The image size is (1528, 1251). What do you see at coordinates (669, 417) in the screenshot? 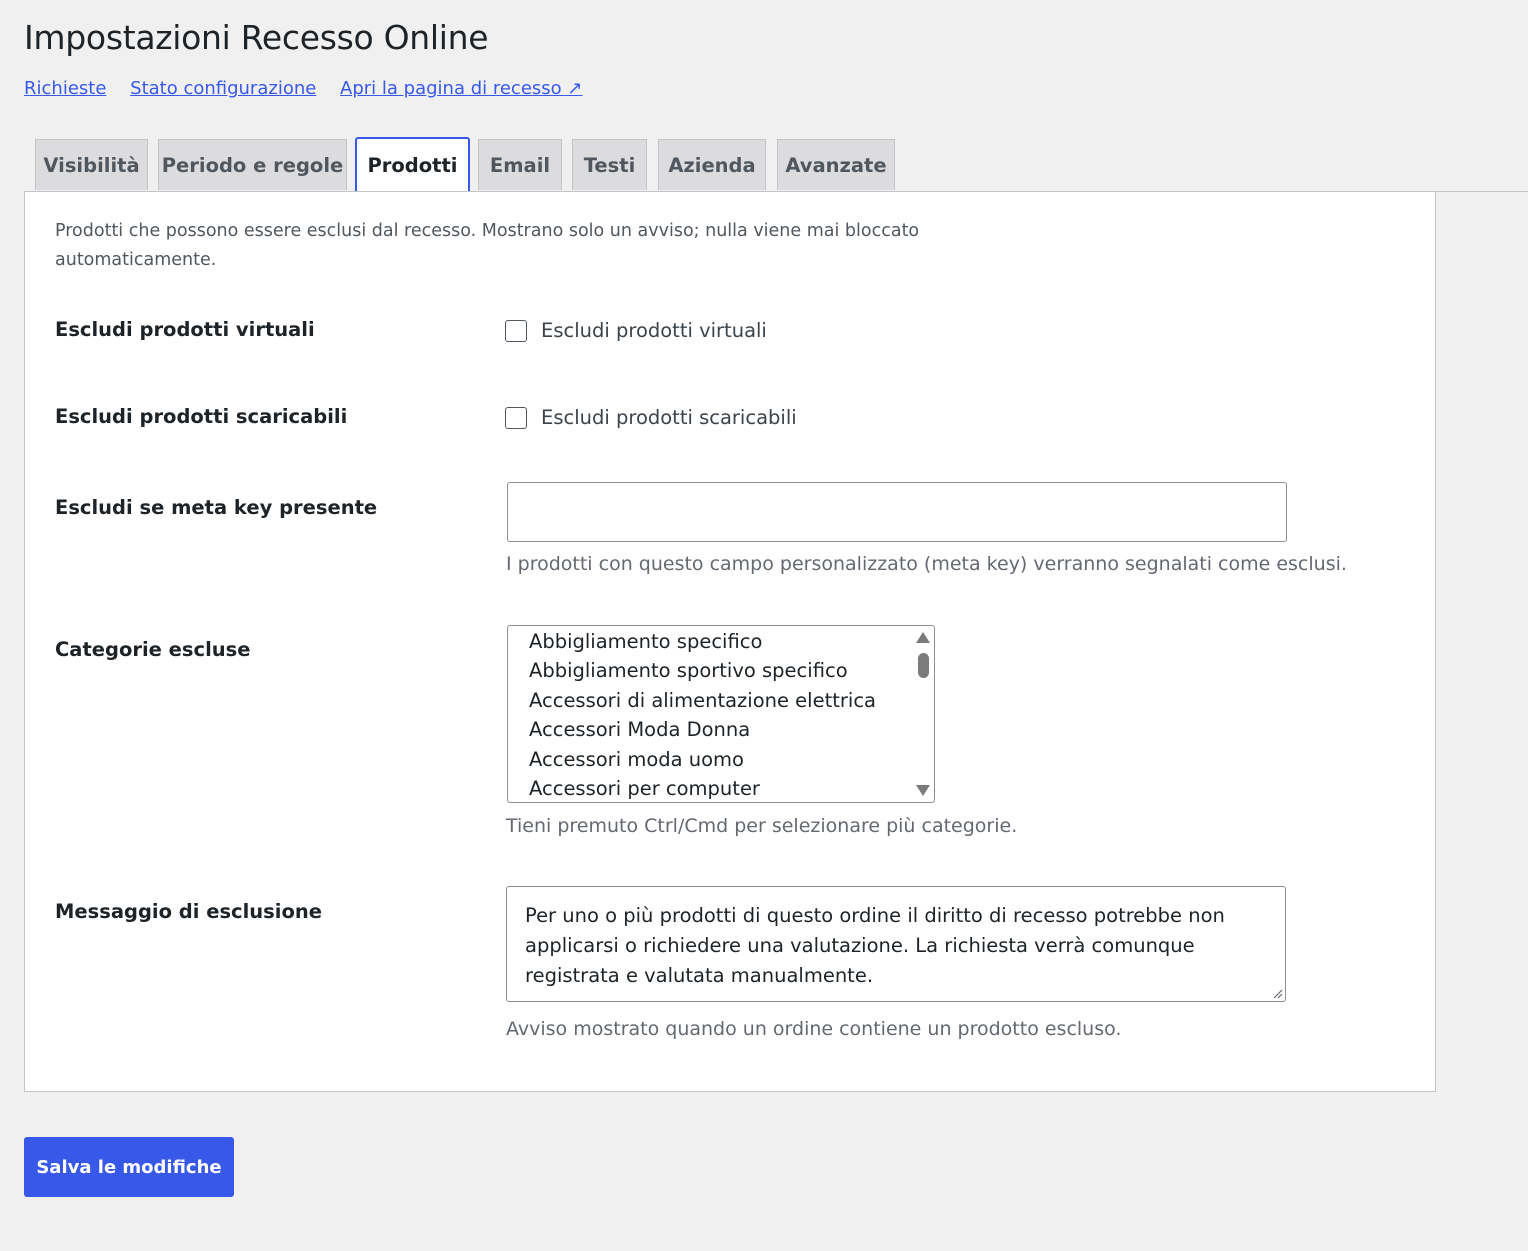
I see `downloadable-products-checkbox-label: Escludi prodotti scaricabili` at bounding box center [669, 417].